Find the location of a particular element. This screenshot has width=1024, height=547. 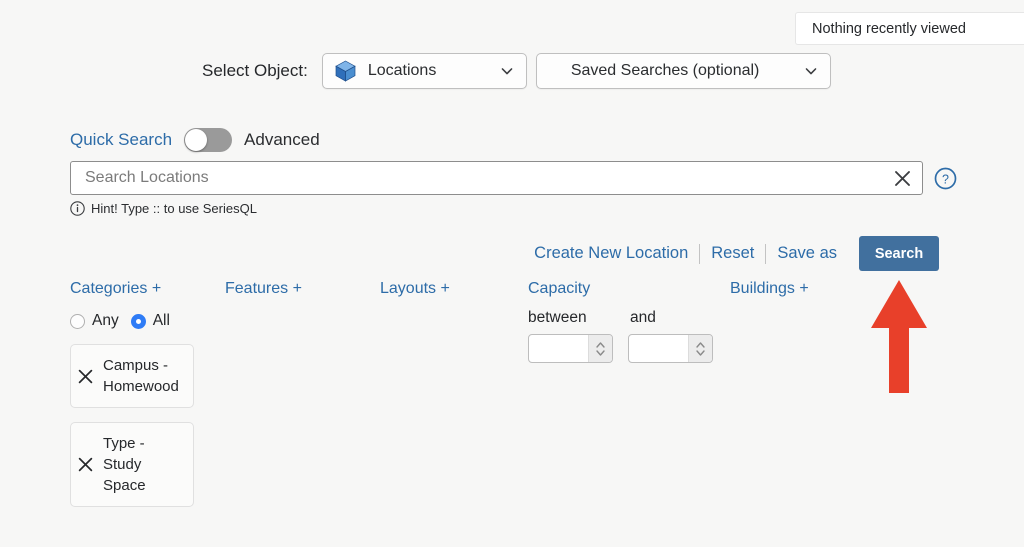

buildings-heading: Buildings + is located at coordinates (795, 289).